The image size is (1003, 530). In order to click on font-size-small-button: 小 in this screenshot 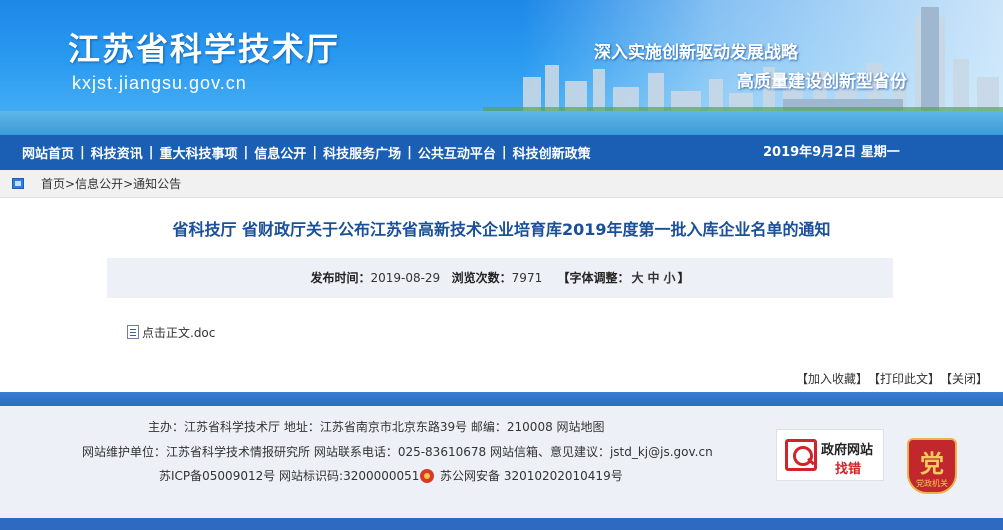, I will do `click(670, 278)`.